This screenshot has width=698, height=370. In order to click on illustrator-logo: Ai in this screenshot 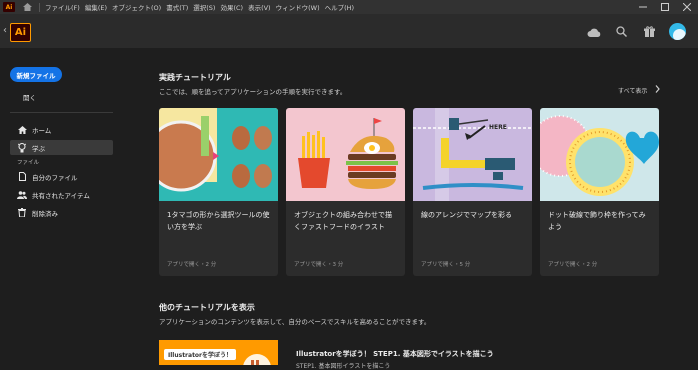, I will do `click(20, 32)`.